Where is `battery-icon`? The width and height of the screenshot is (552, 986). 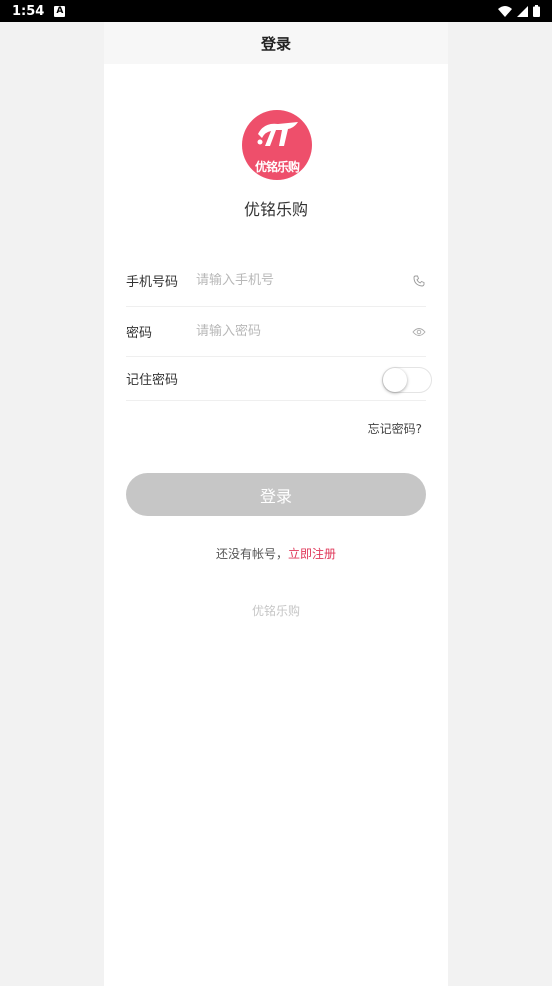 battery-icon is located at coordinates (536, 11).